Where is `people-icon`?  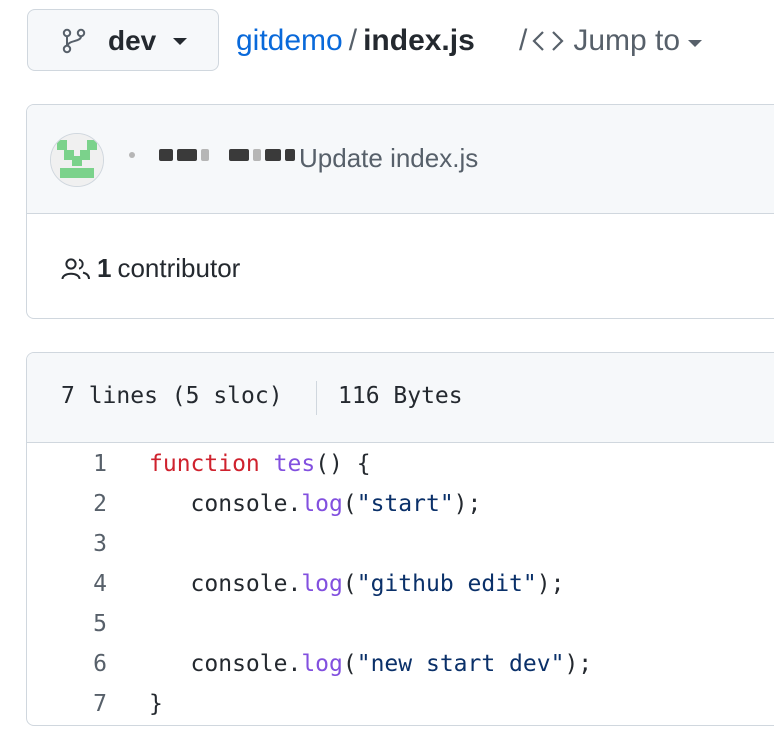 people-icon is located at coordinates (75, 268).